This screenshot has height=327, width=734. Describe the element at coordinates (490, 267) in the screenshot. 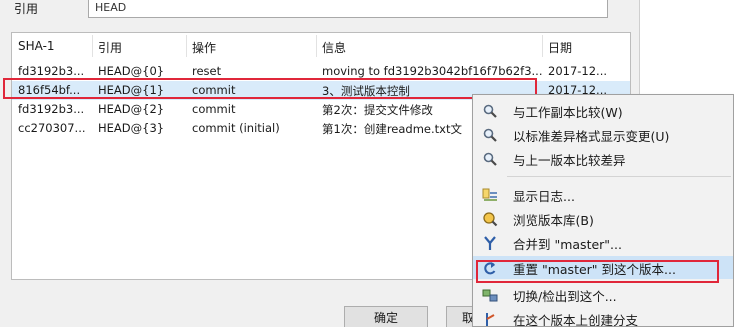

I see `reset-icon` at that location.